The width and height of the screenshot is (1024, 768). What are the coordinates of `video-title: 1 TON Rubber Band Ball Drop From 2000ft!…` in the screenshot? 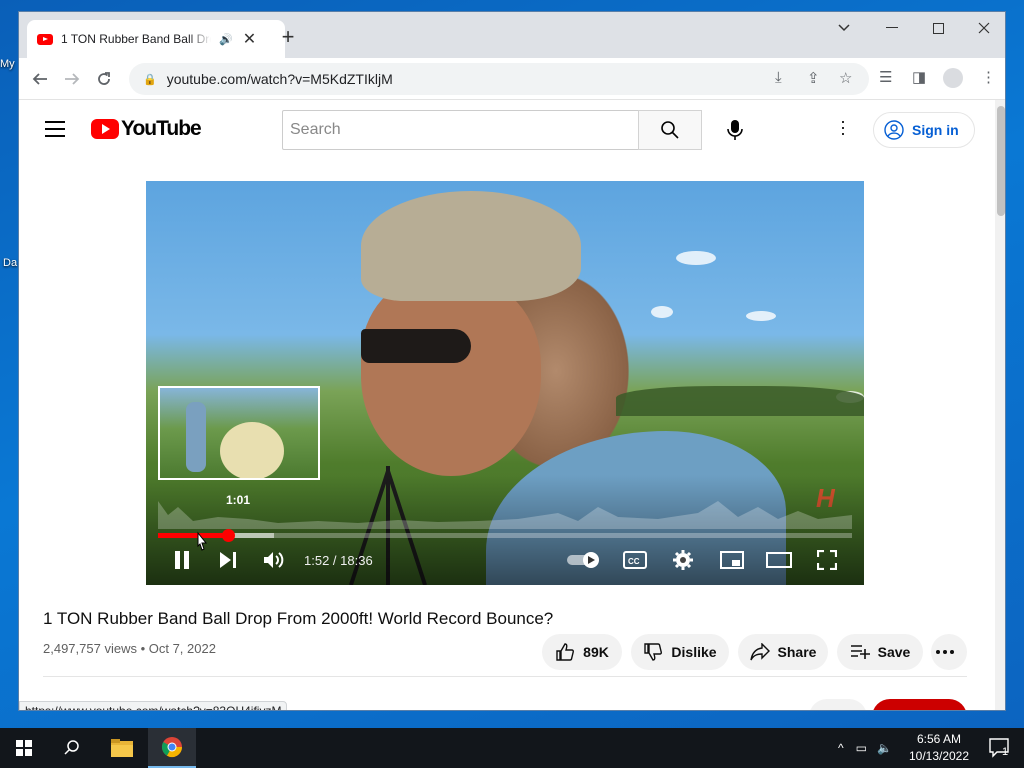 It's located at (298, 618).